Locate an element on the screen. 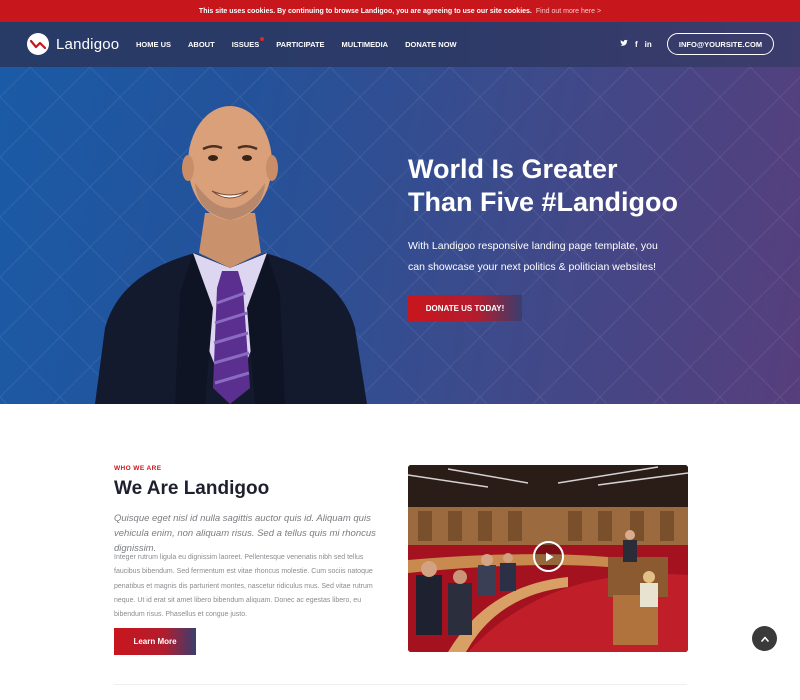  section-title: We Are Landigoo is located at coordinates (192, 488).